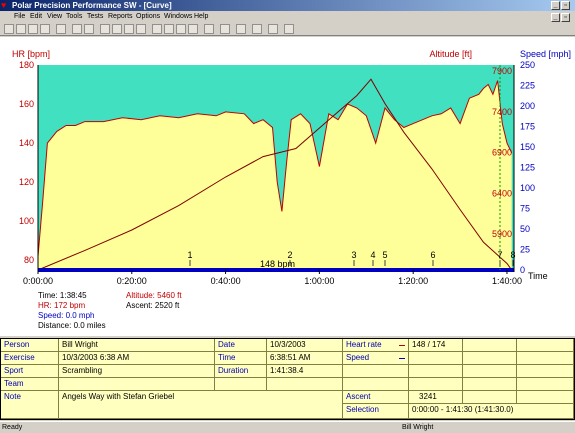 This screenshot has width=575, height=433. What do you see at coordinates (33, 29) in the screenshot?
I see `print-icon` at bounding box center [33, 29].